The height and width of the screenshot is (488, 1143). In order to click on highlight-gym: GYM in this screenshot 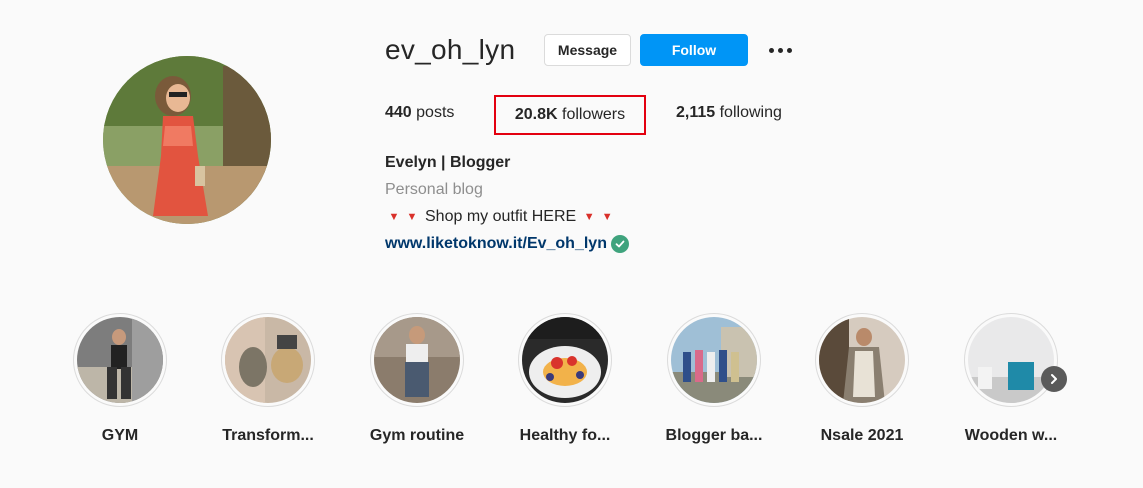, I will do `click(120, 379)`.